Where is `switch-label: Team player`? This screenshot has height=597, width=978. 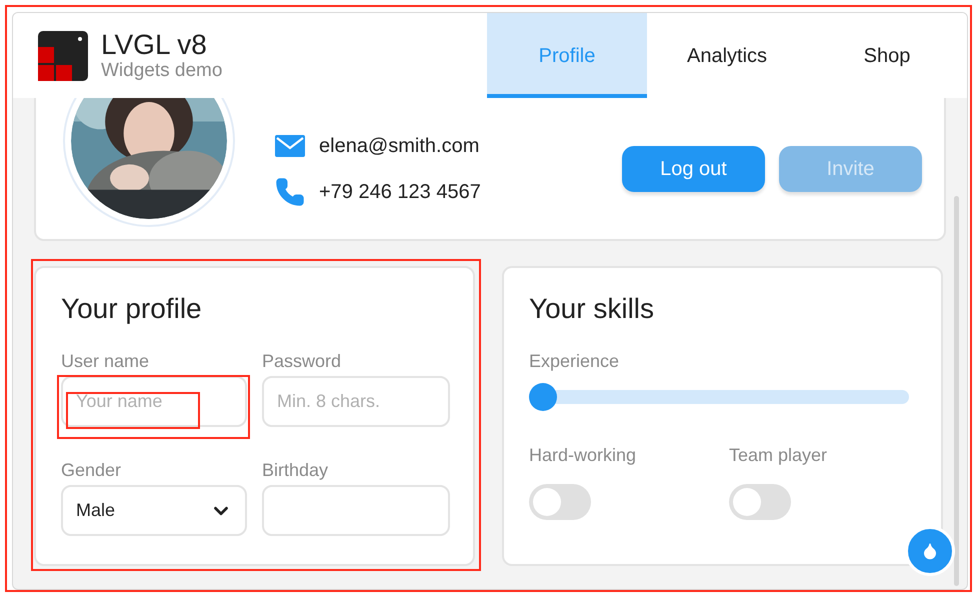 switch-label: Team player is located at coordinates (778, 455).